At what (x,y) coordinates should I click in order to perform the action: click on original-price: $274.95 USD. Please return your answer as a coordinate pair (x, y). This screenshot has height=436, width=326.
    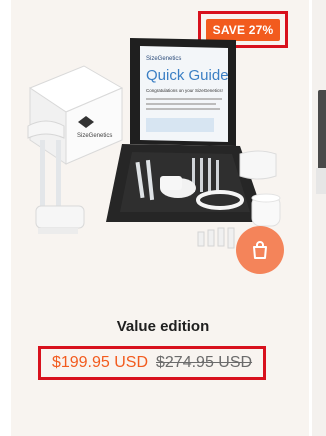
    Looking at the image, I should click on (204, 362).